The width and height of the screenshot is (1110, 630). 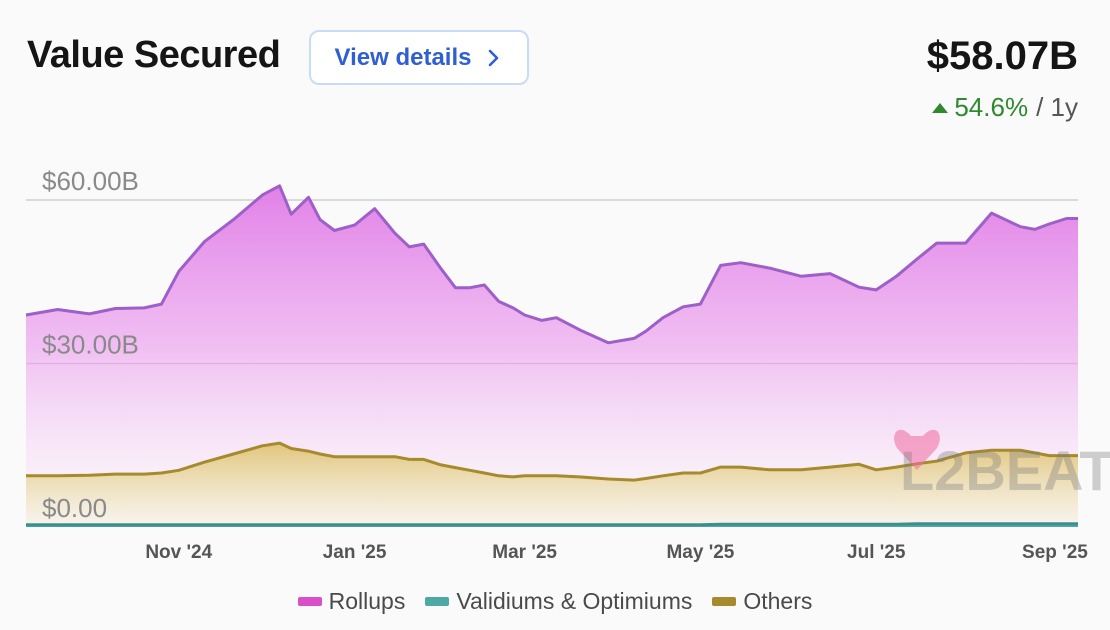 I want to click on y-tick-label: $30.00B, so click(x=90, y=345).